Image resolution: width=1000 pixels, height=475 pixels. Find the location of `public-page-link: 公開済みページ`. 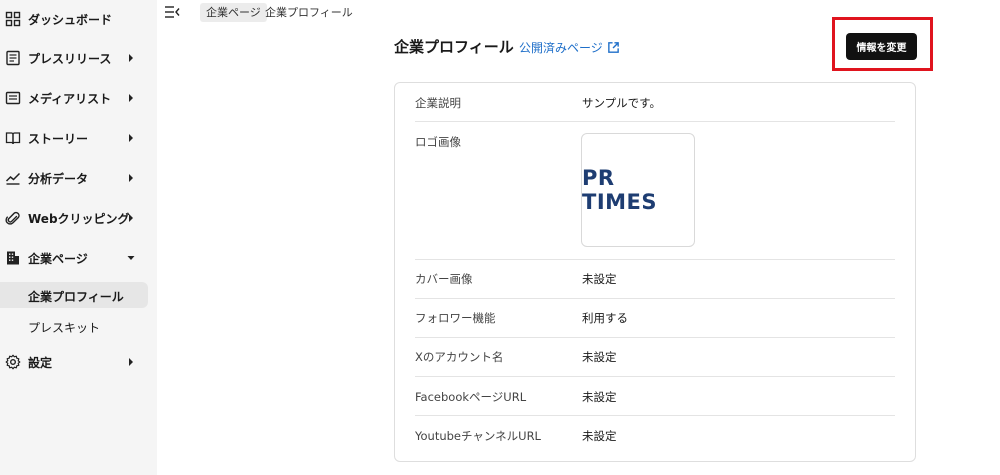

public-page-link: 公開済みページ is located at coordinates (569, 47).